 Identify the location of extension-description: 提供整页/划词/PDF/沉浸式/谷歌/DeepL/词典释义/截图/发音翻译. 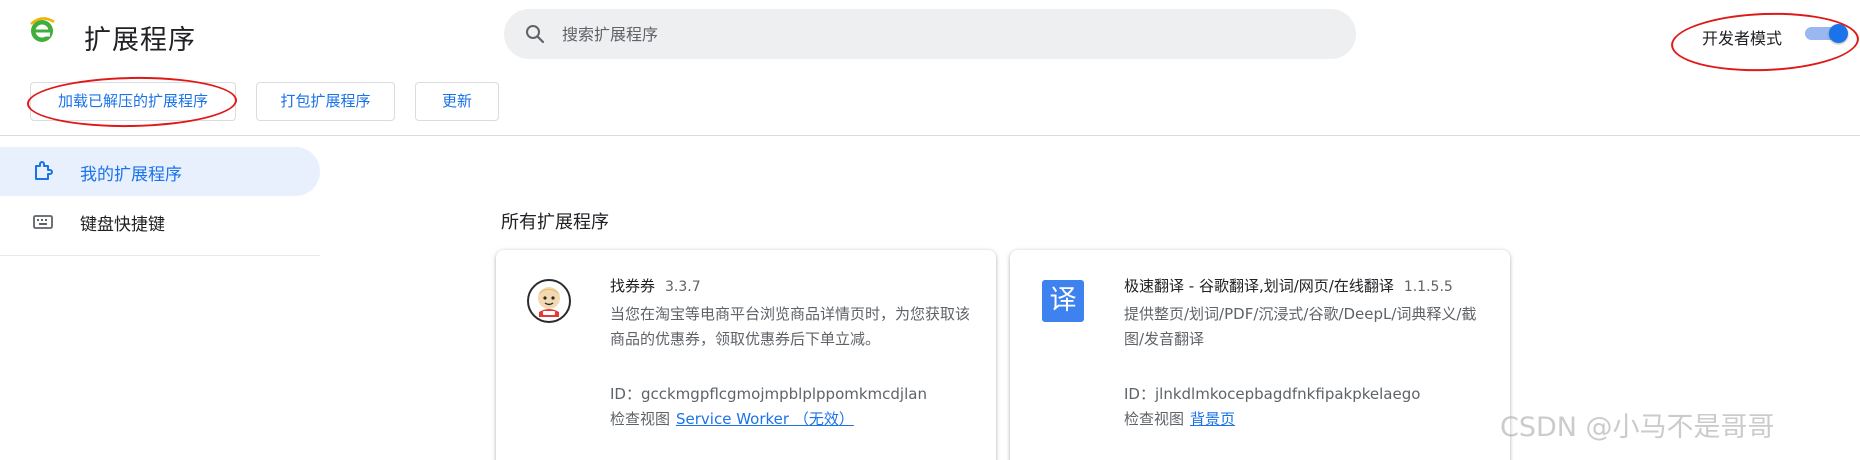
(1300, 326).